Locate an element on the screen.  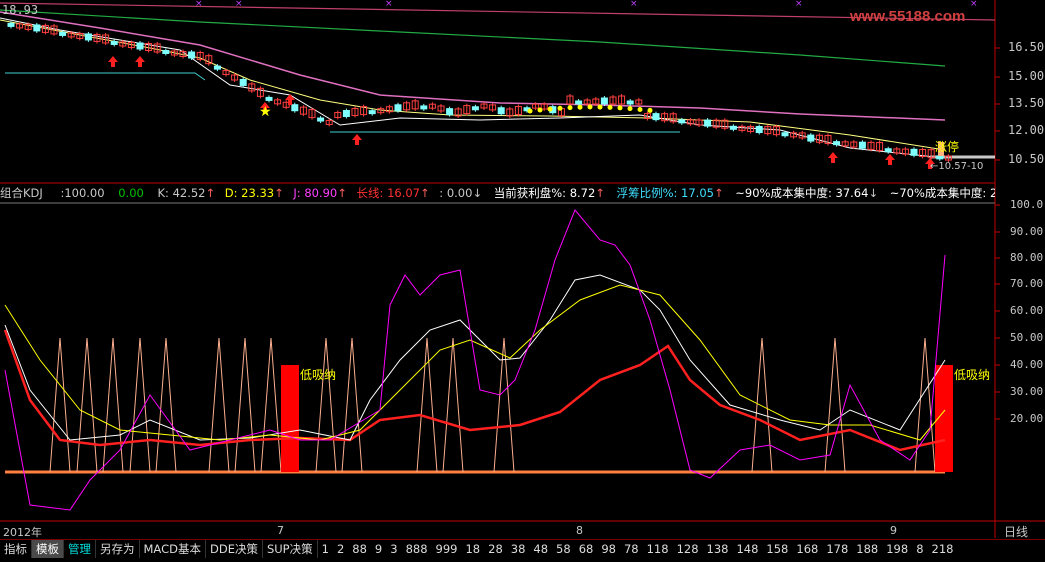
number-tab: 128 is located at coordinates (688, 549).